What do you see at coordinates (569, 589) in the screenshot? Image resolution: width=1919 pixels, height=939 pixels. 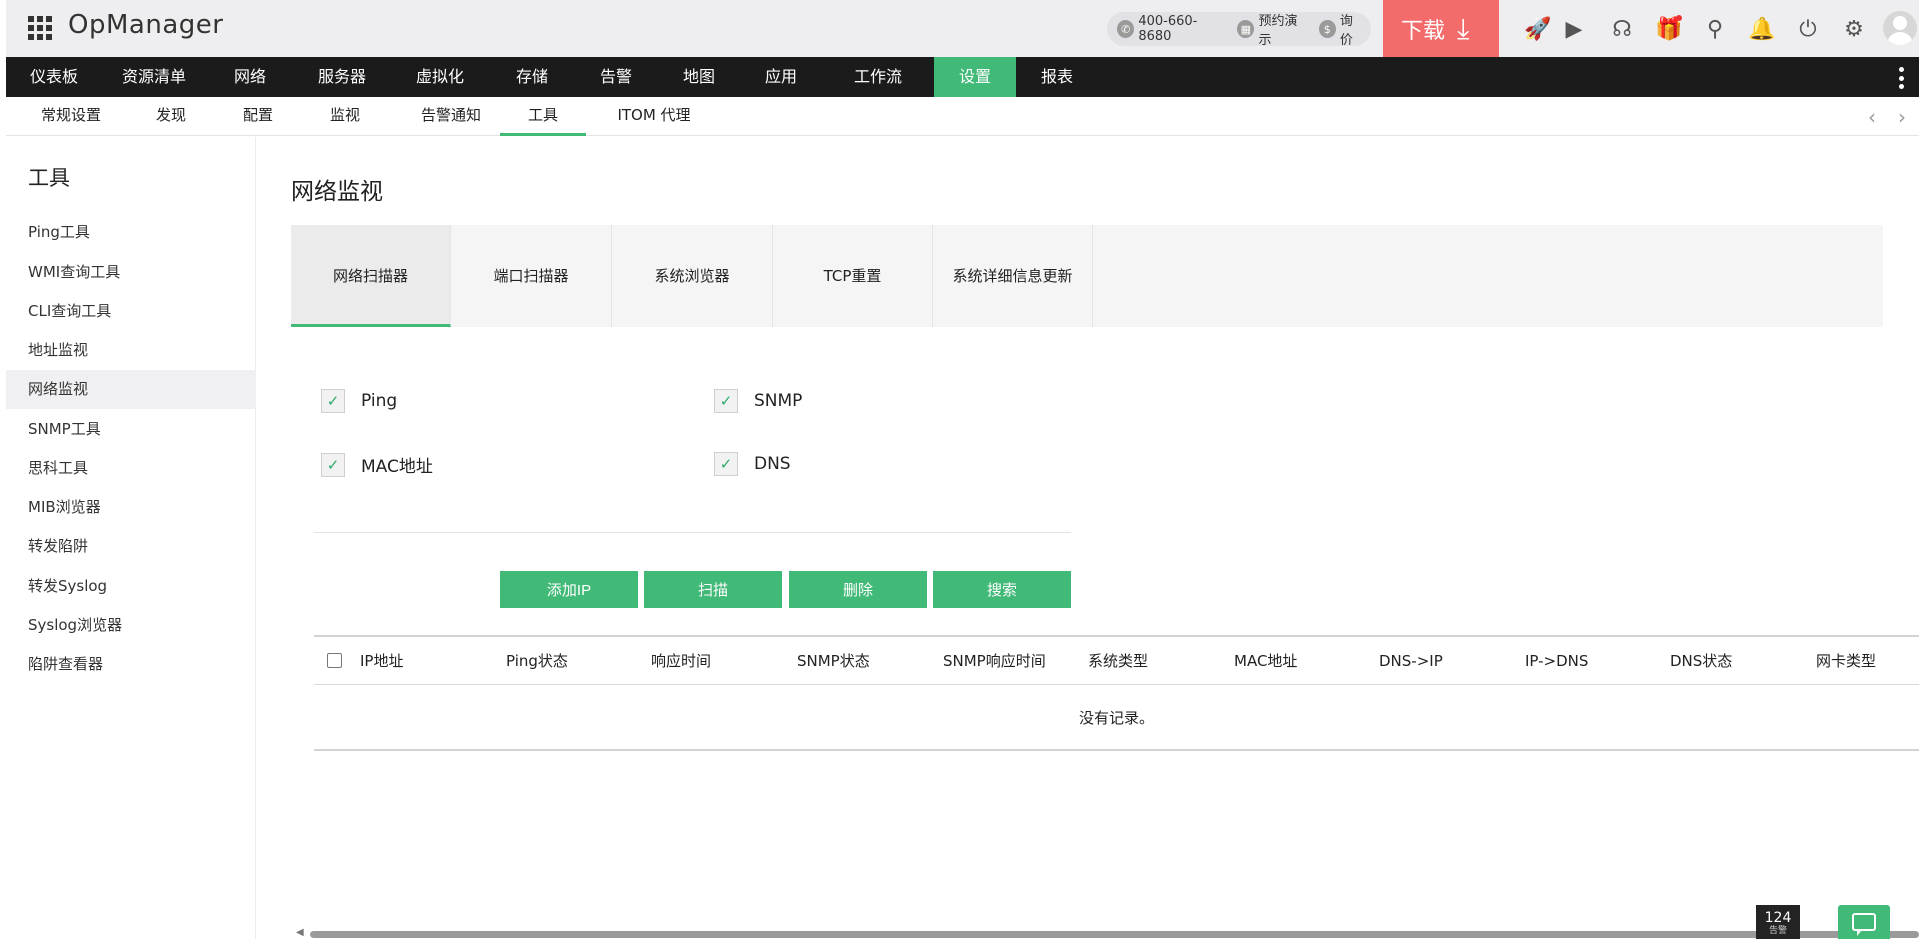 I see `add-ip-button: 添加IP` at bounding box center [569, 589].